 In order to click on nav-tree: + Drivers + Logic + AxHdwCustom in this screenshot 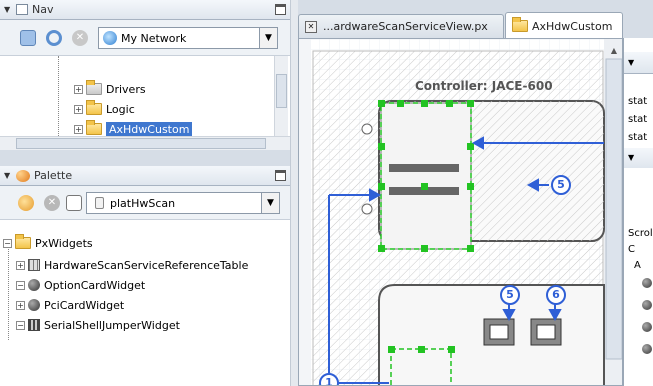, I will do `click(145, 103)`.